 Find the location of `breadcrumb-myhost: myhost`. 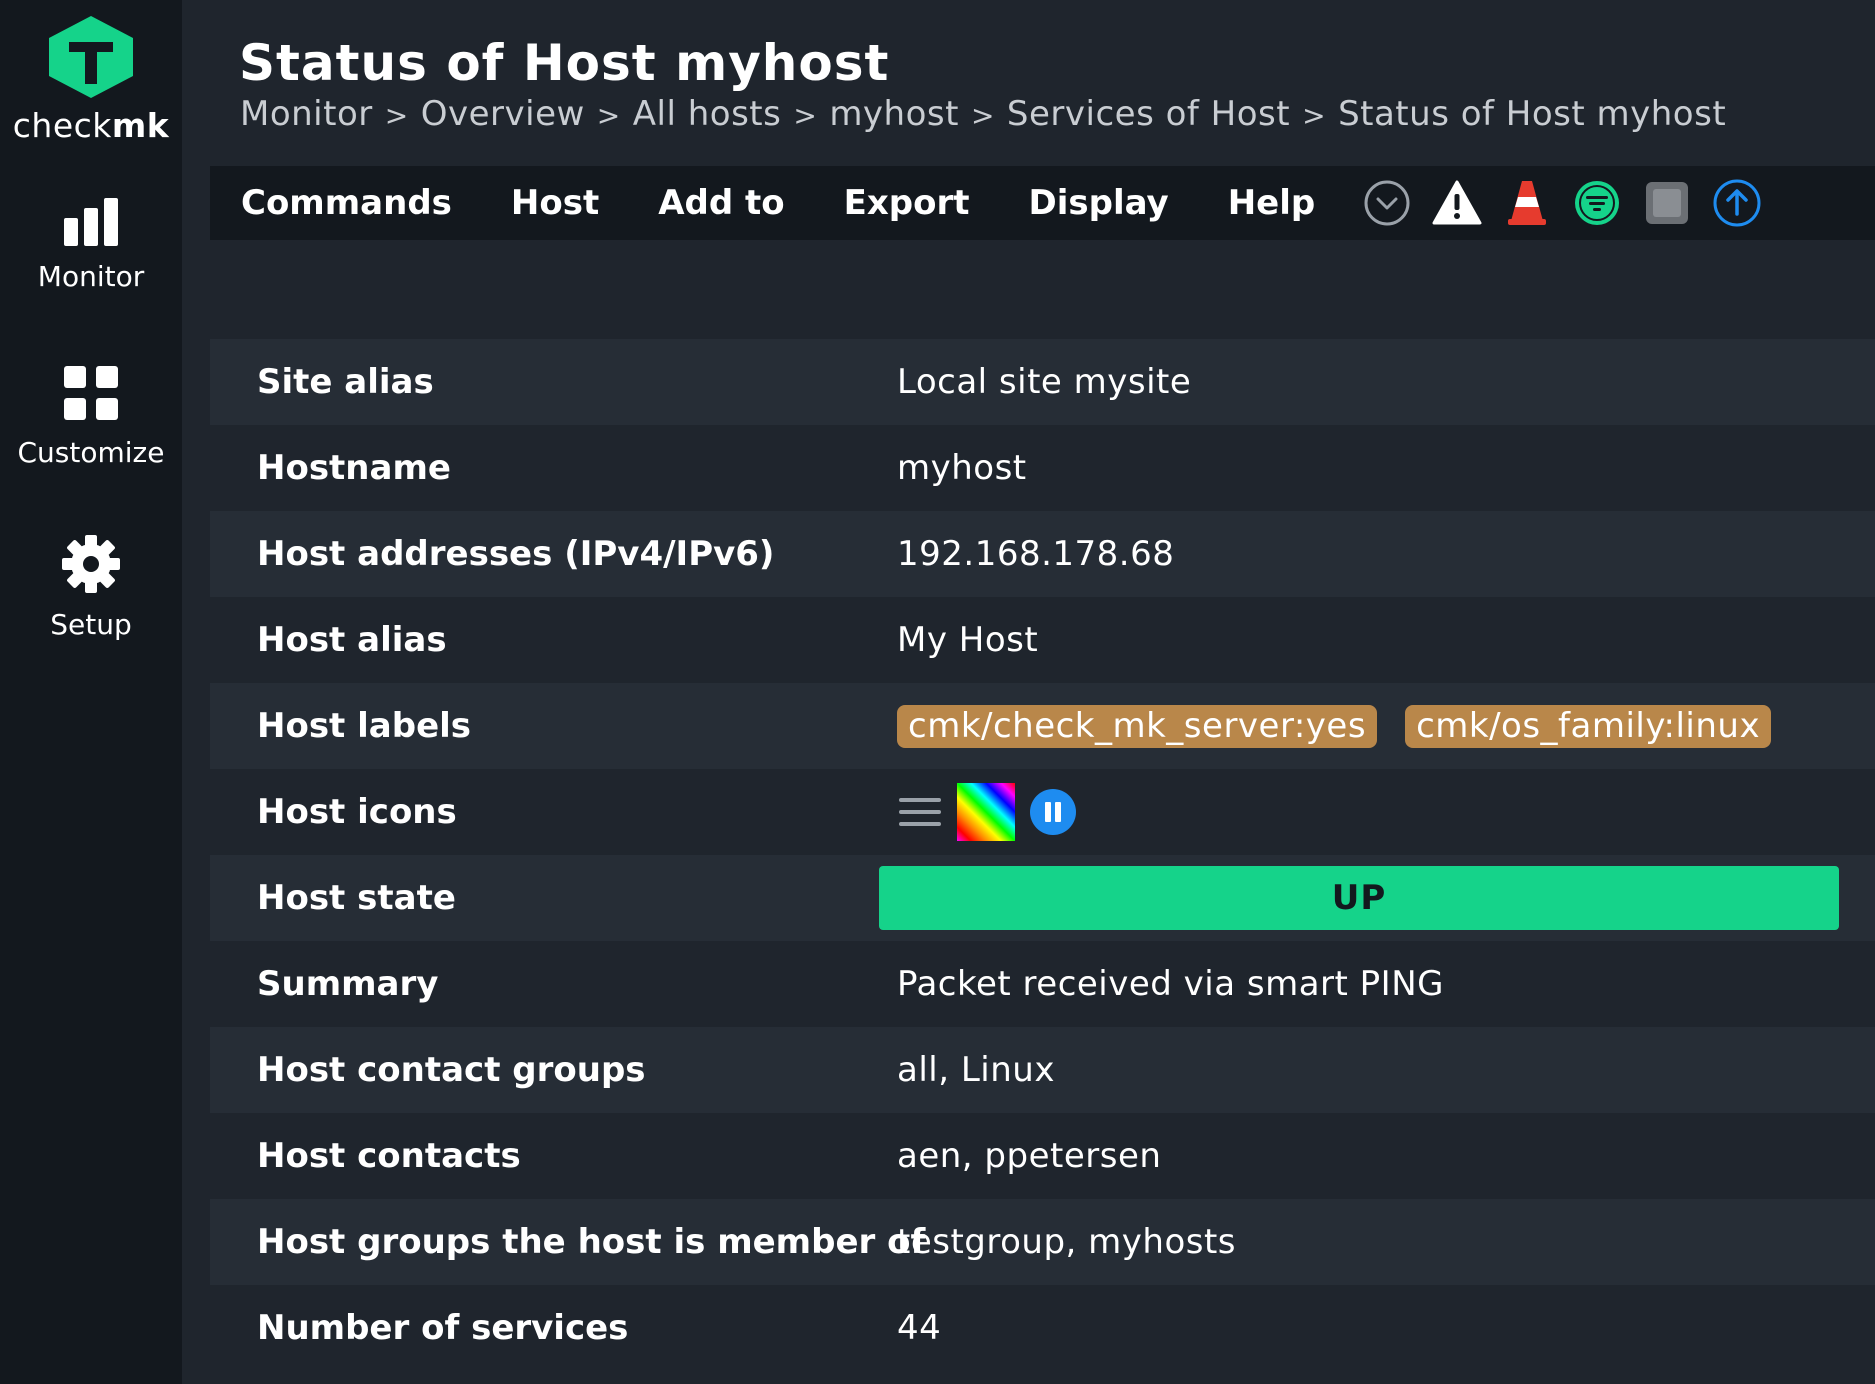

breadcrumb-myhost: myhost is located at coordinates (894, 114).